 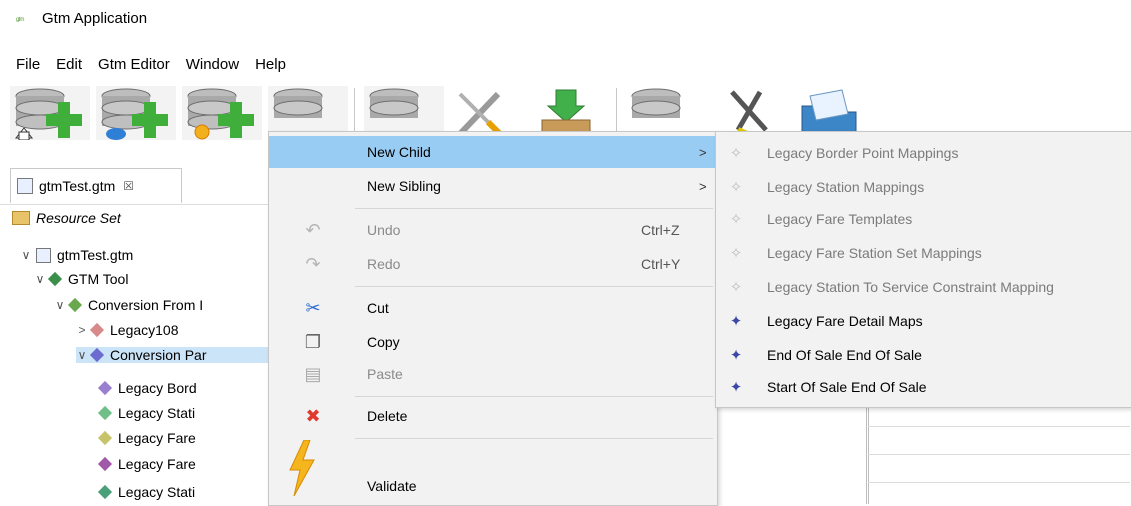 I want to click on menu-undo-label: Undo, so click(x=384, y=230).